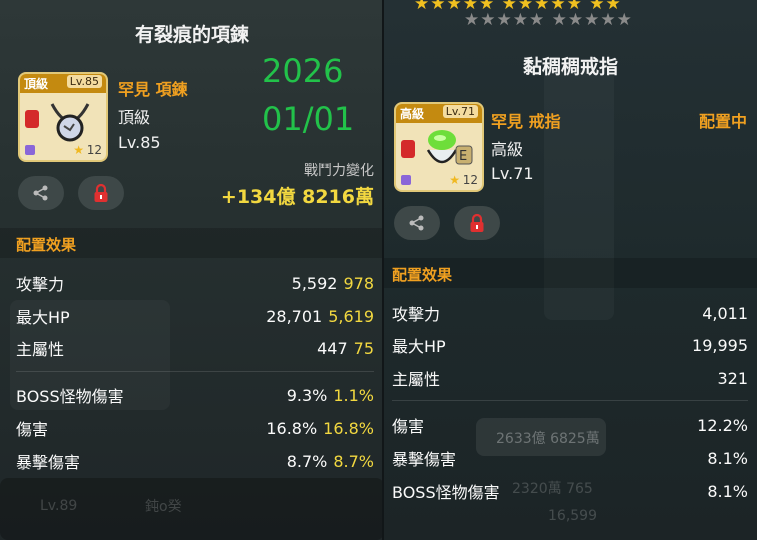 Image resolution: width=757 pixels, height=540 pixels. I want to click on item-icon-card: 高級 Lv.71 E ★ 12, so click(439, 147).